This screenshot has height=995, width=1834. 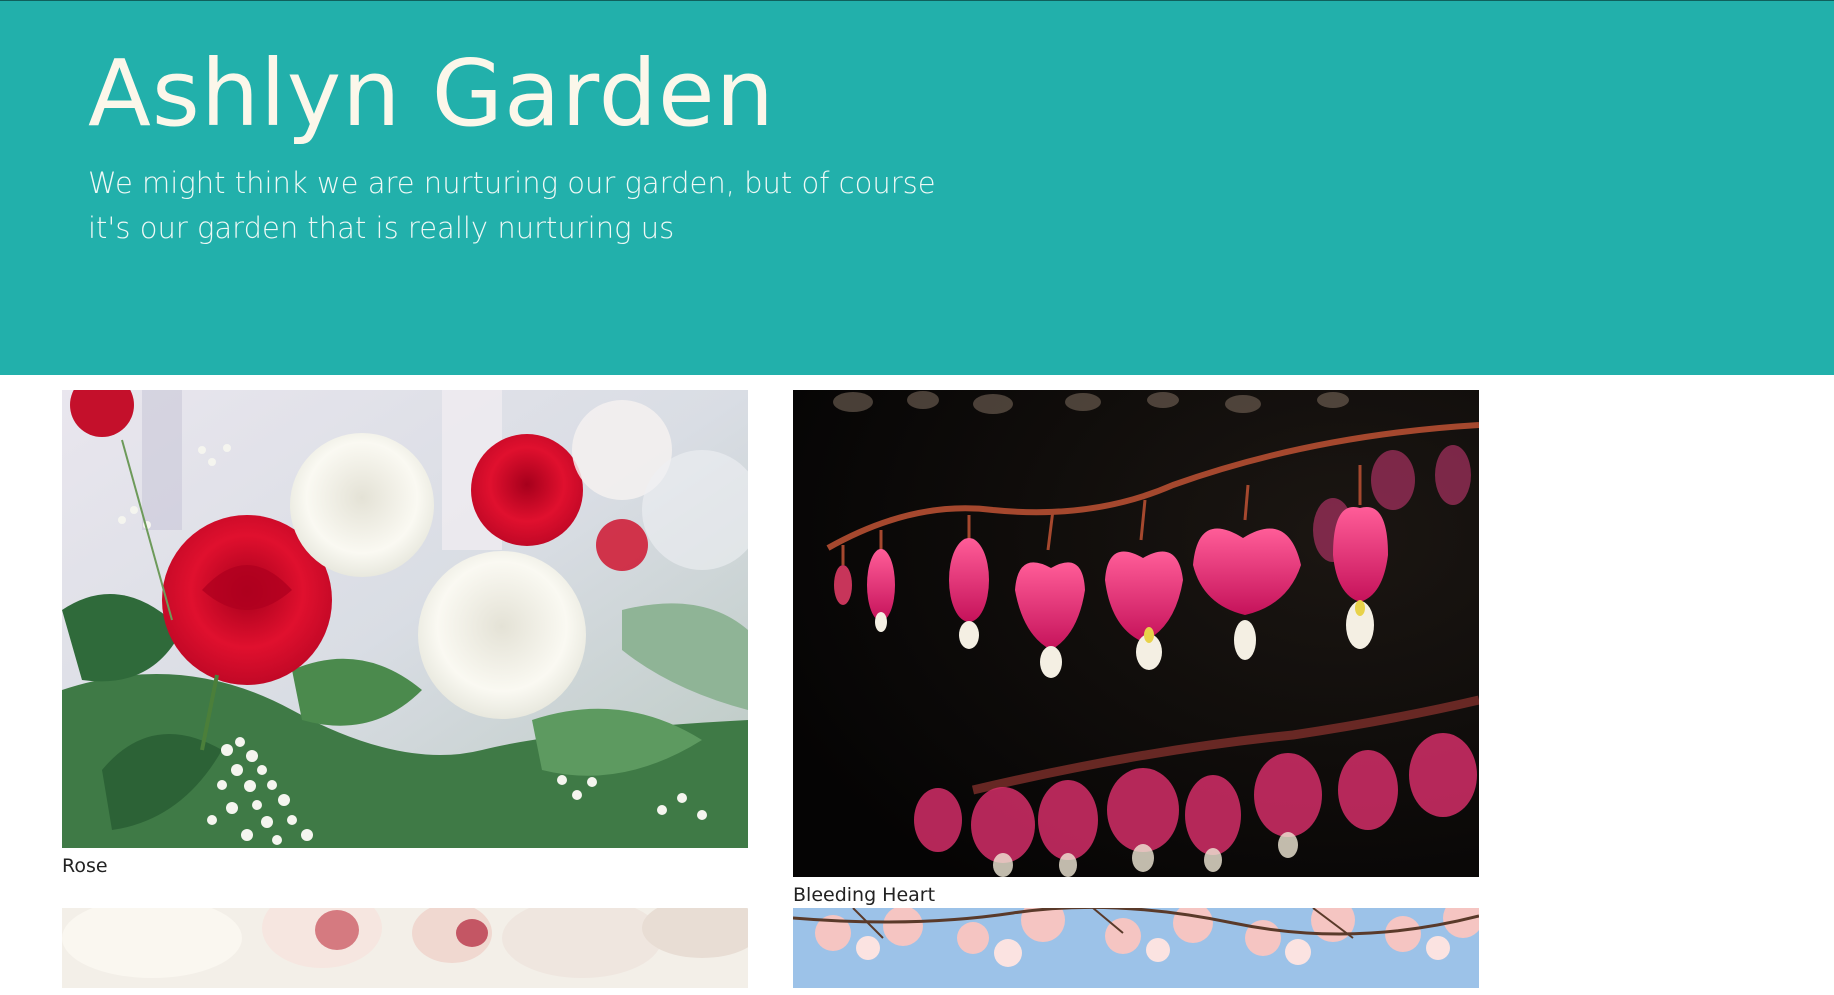 I want to click on cherry-blossom-image, so click(x=1136, y=948).